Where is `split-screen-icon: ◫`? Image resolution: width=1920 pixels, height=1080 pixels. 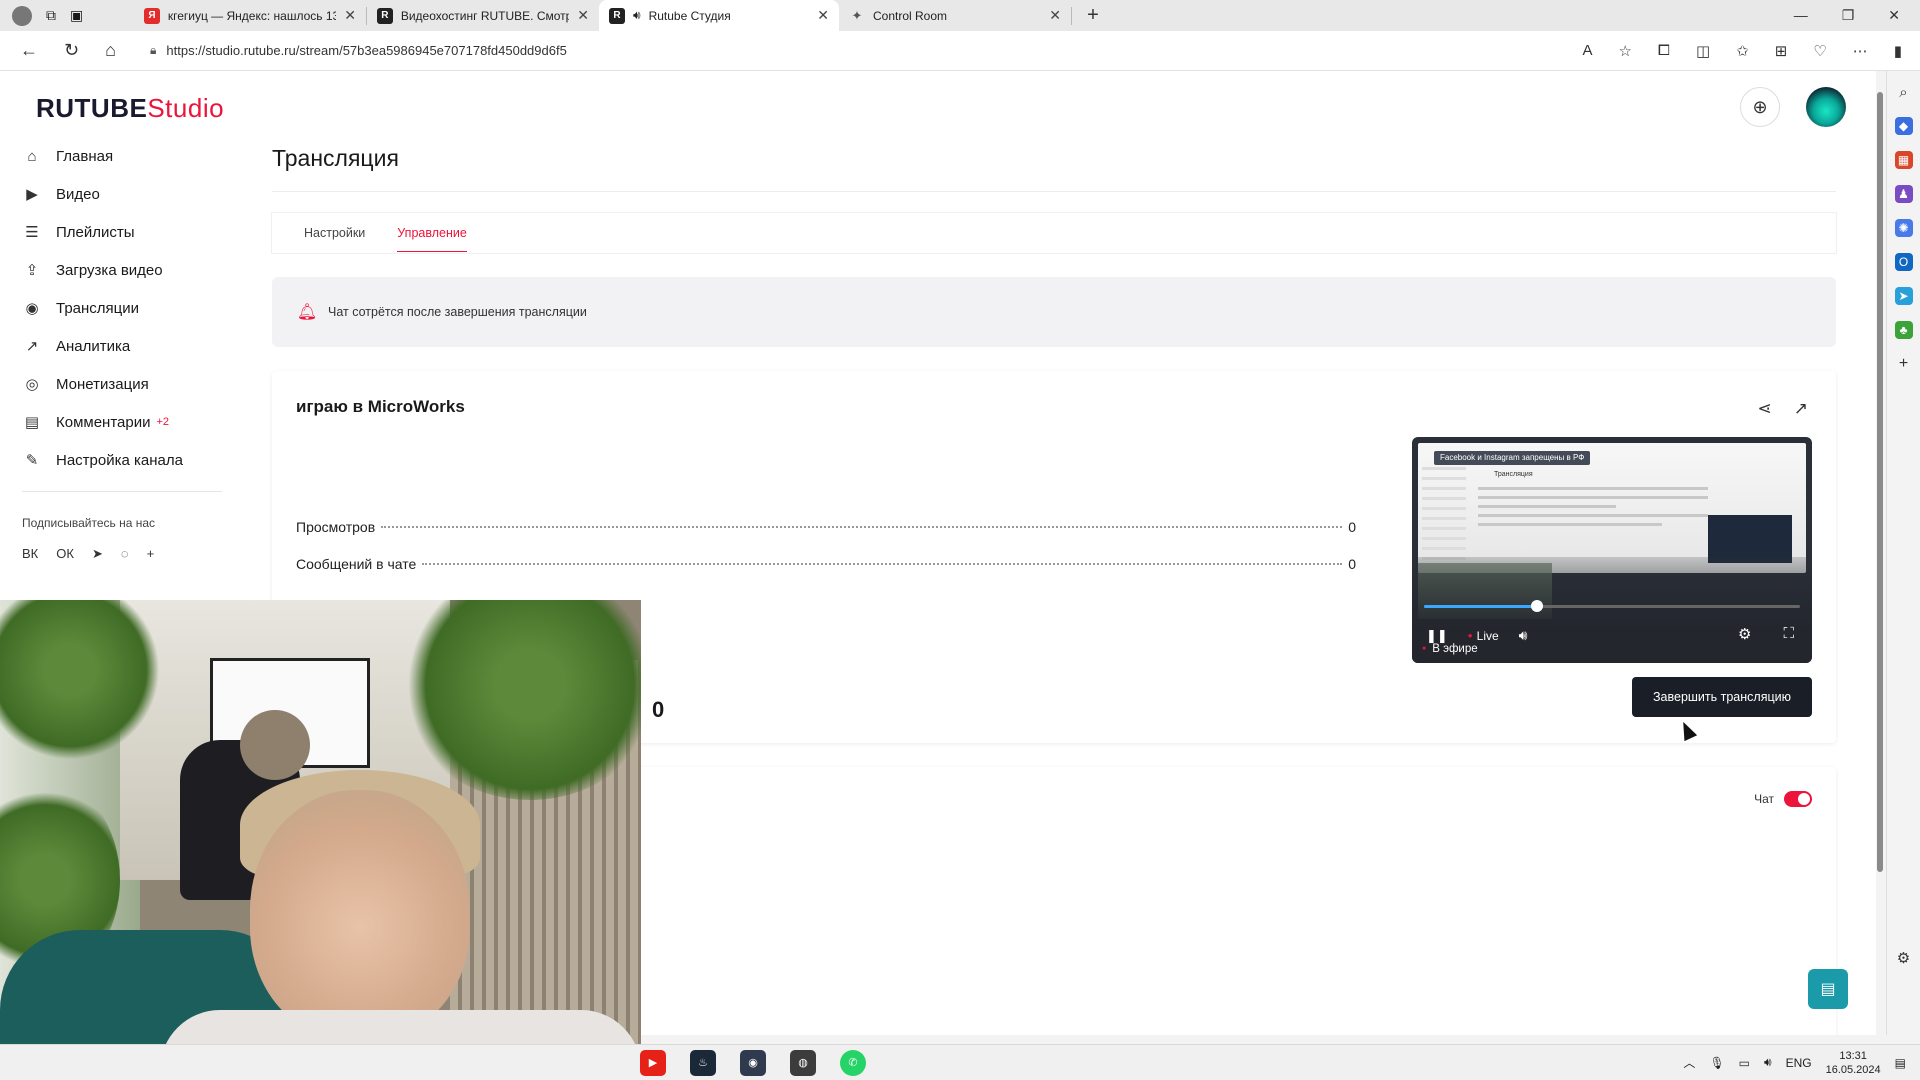 split-screen-icon: ◫ is located at coordinates (1703, 51).